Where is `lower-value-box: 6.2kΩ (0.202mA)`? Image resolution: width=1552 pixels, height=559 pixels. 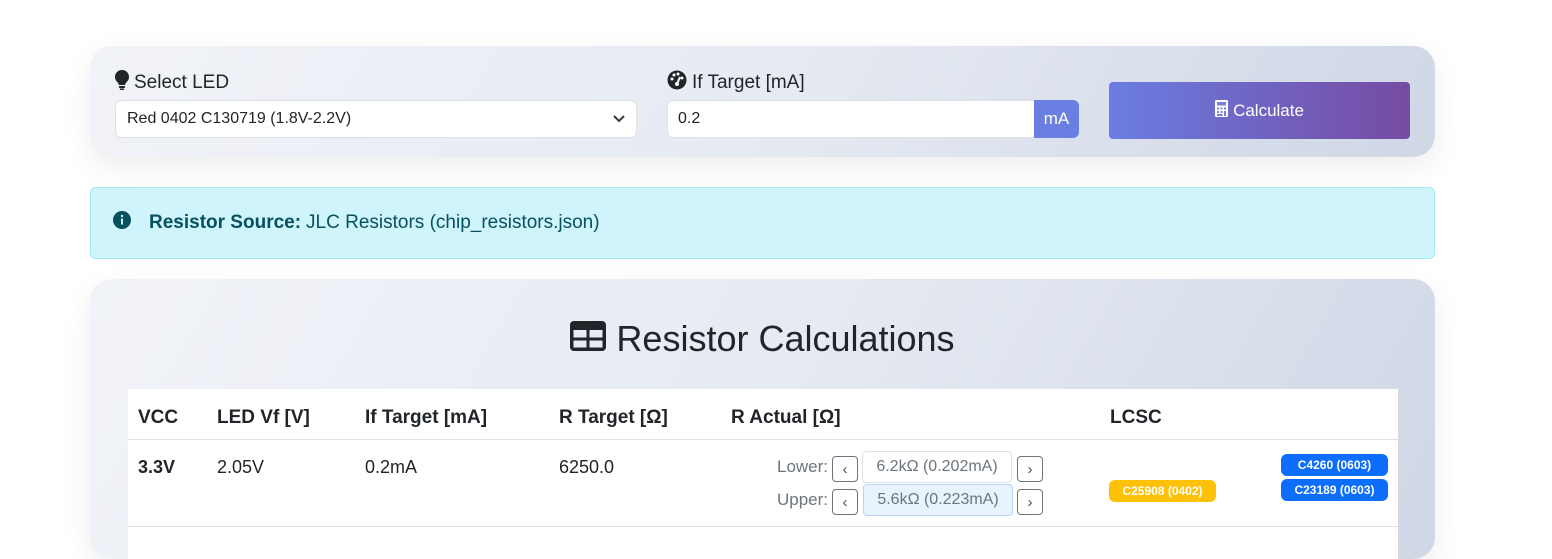 lower-value-box: 6.2kΩ (0.202mA) is located at coordinates (937, 467).